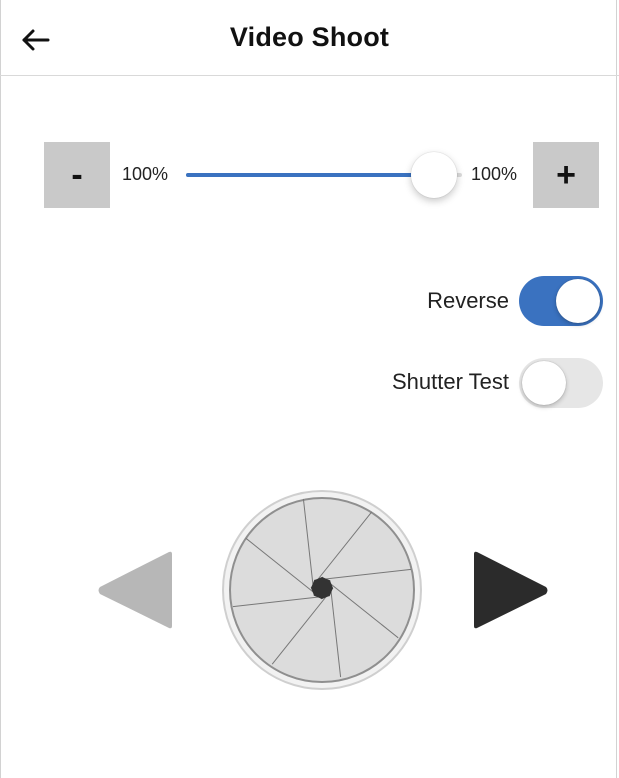 The height and width of the screenshot is (778, 619). What do you see at coordinates (77, 175) in the screenshot?
I see `speed-decrease-button: -` at bounding box center [77, 175].